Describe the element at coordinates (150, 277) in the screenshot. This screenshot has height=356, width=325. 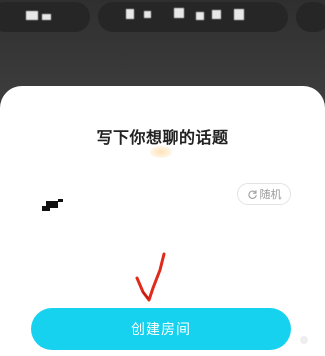
I see `checkmark-annotation-icon` at that location.